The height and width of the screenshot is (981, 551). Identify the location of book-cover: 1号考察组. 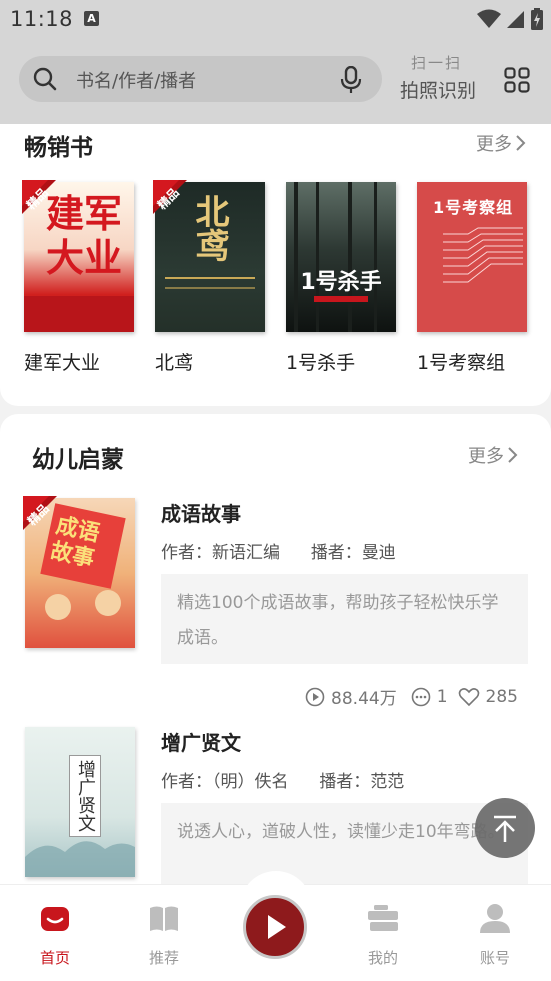
(472, 257).